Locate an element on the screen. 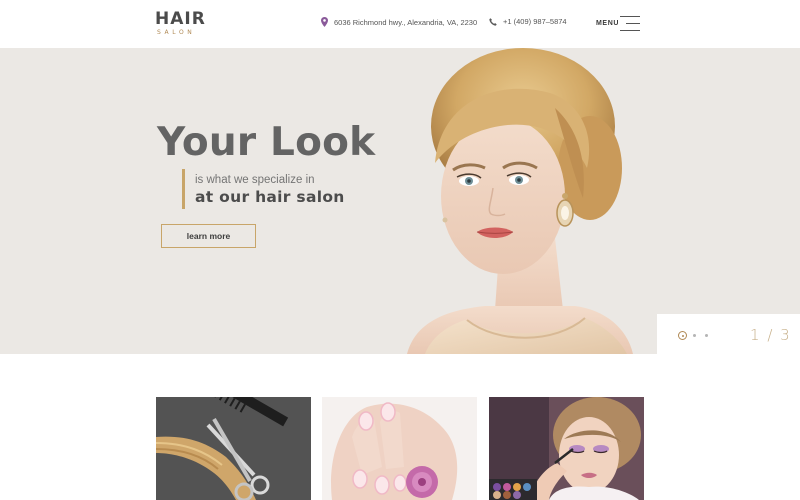 This screenshot has width=800, height=500. slide-total: 3 is located at coordinates (785, 335).